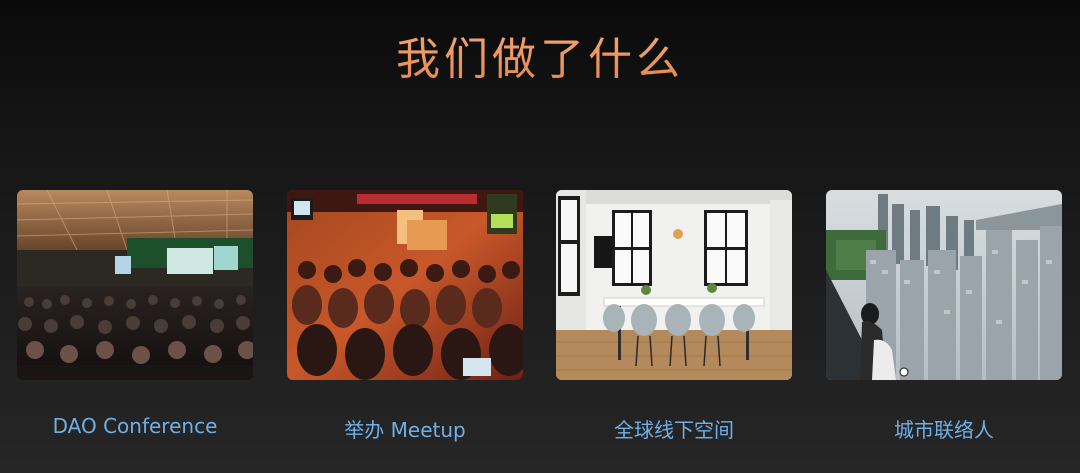 The image size is (1080, 473). Describe the element at coordinates (944, 285) in the screenshot. I see `city-skyline-photo` at that location.